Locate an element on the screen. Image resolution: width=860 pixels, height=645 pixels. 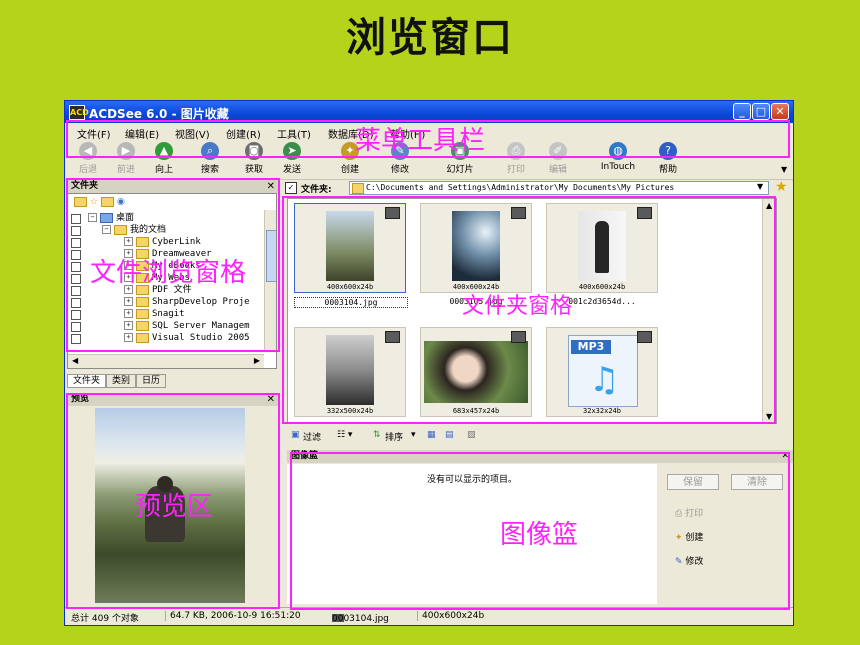
scroll-left-icon: ◀ is located at coordinates (75, 360).